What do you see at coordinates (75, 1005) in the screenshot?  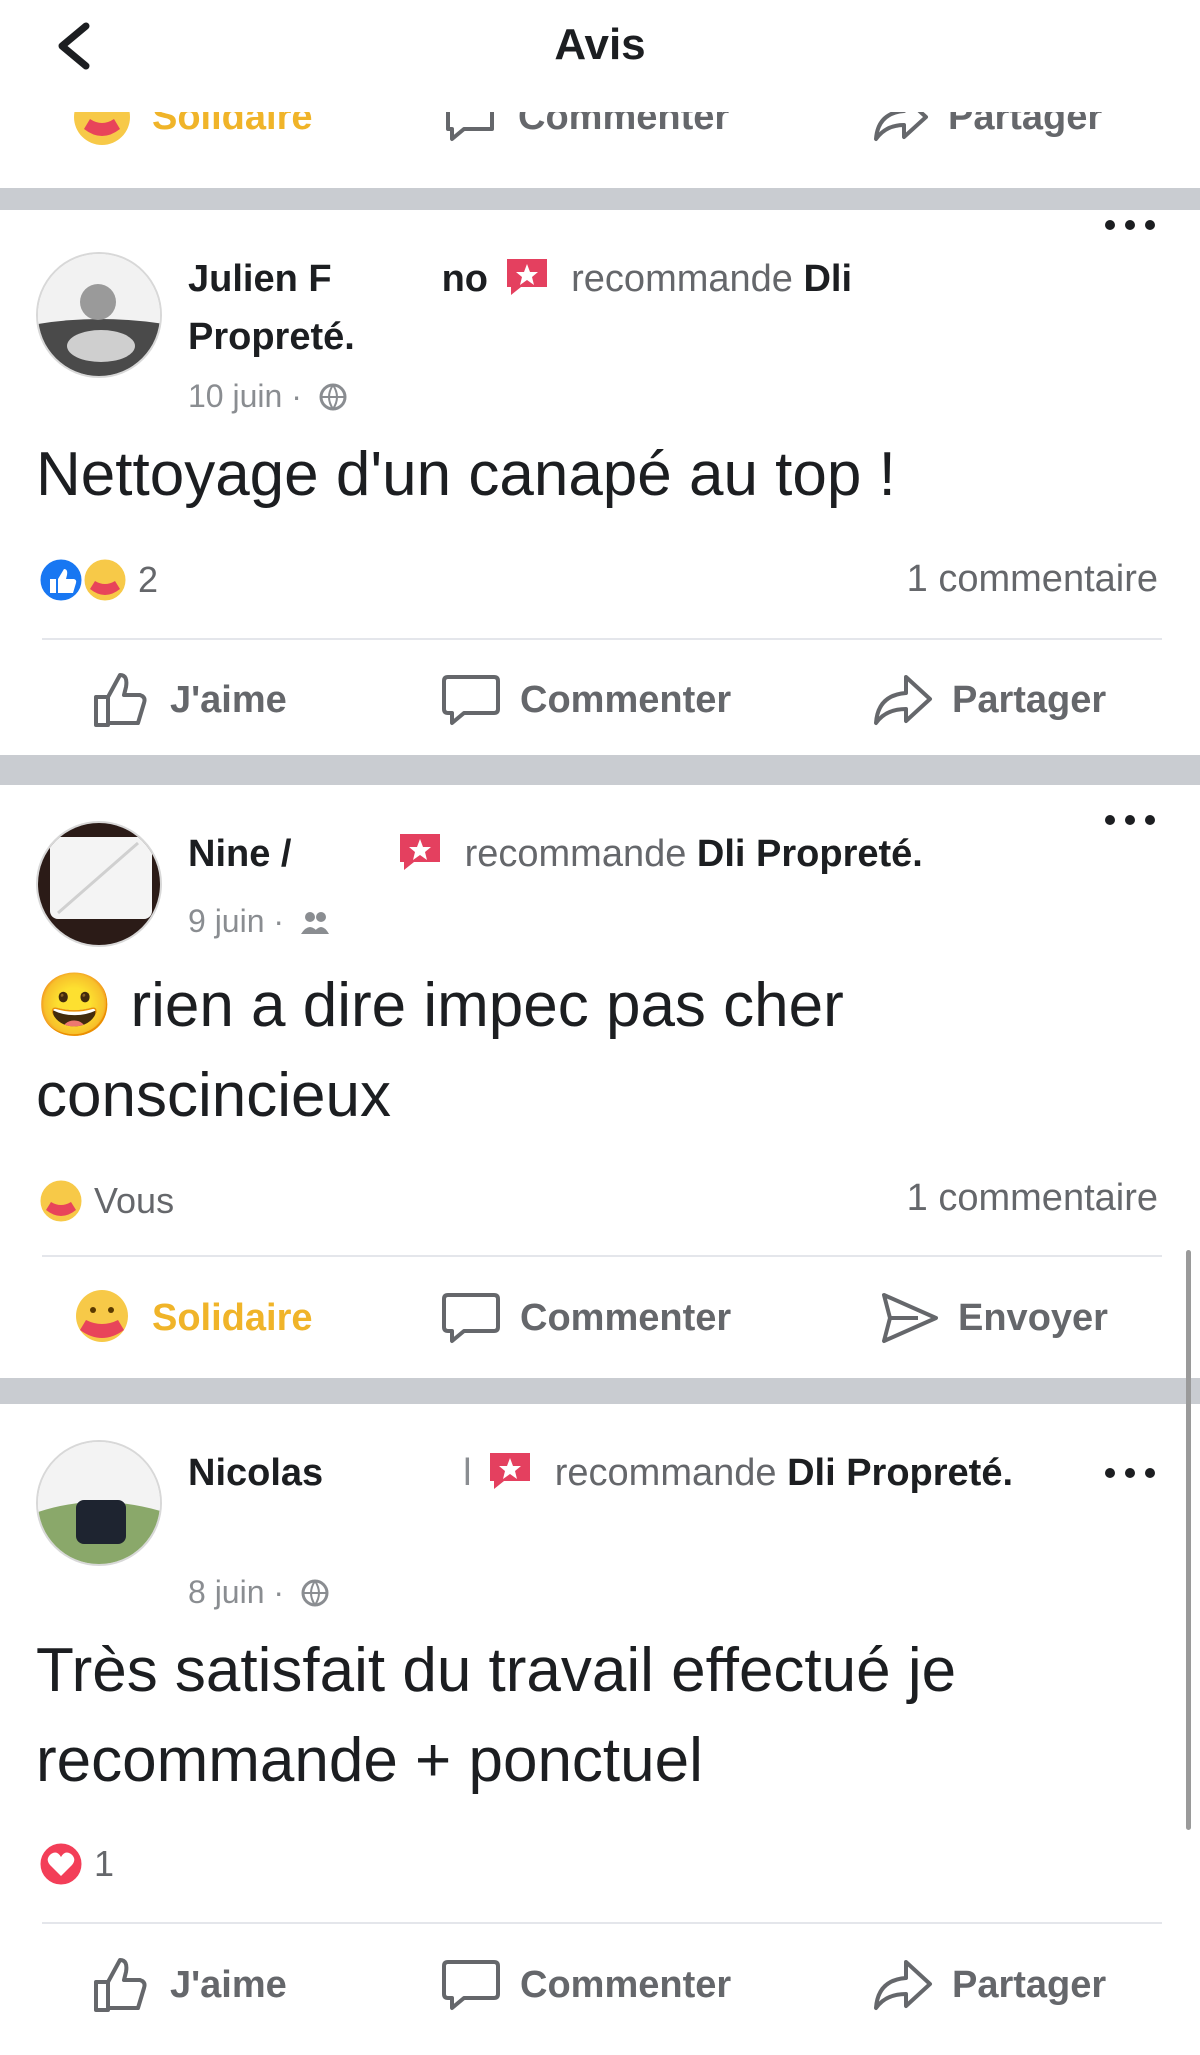 I see `emoji-grin-icon: 😀` at bounding box center [75, 1005].